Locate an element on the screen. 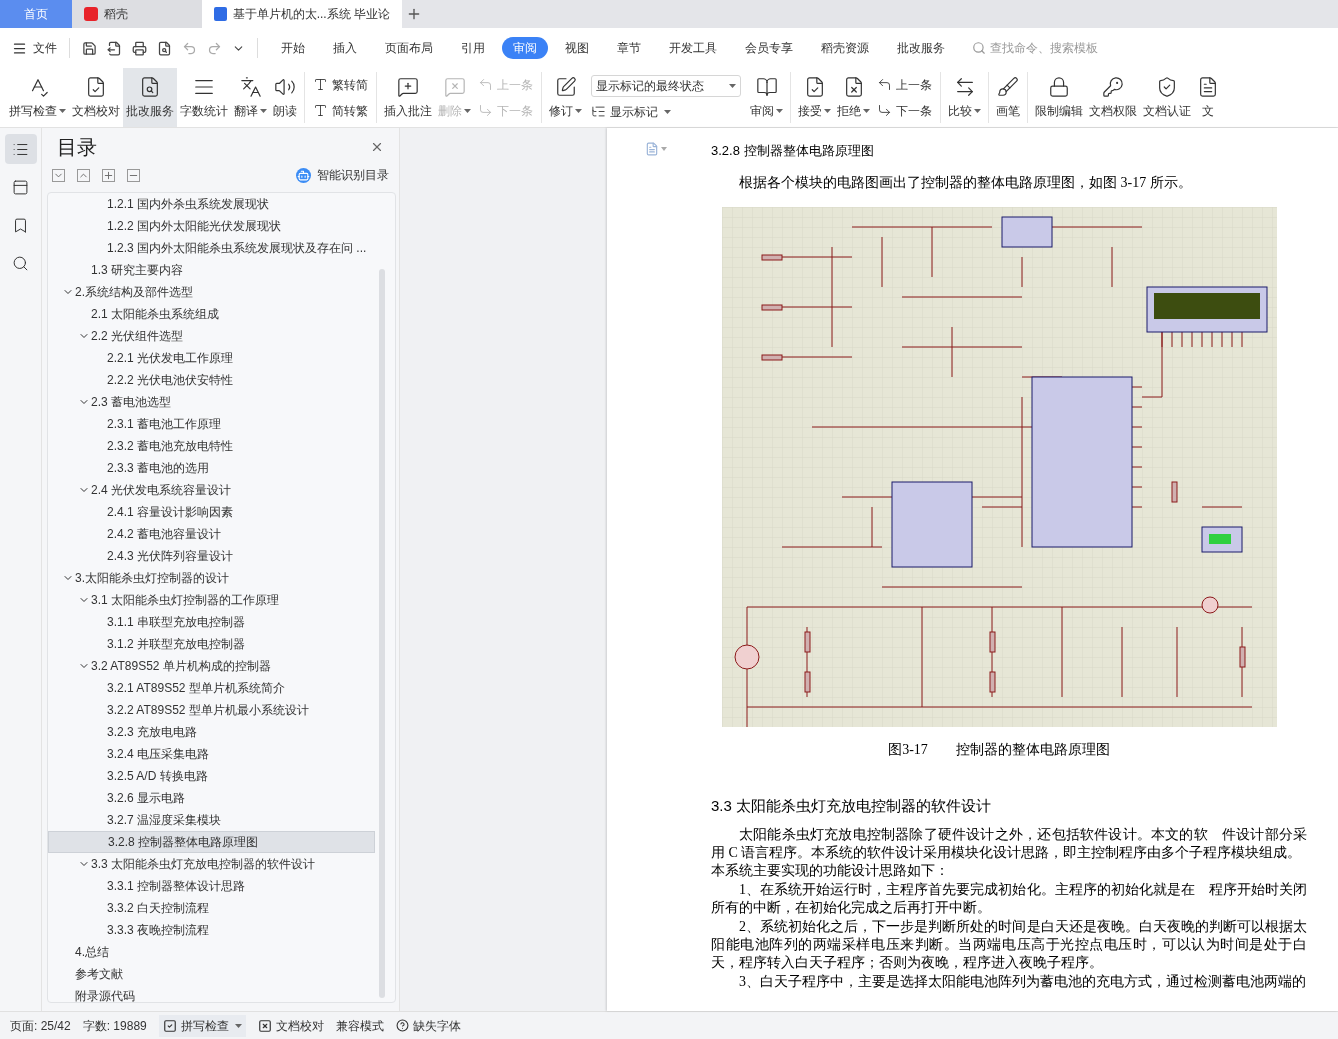  ribbon-button: 下一条 is located at coordinates (904, 110).